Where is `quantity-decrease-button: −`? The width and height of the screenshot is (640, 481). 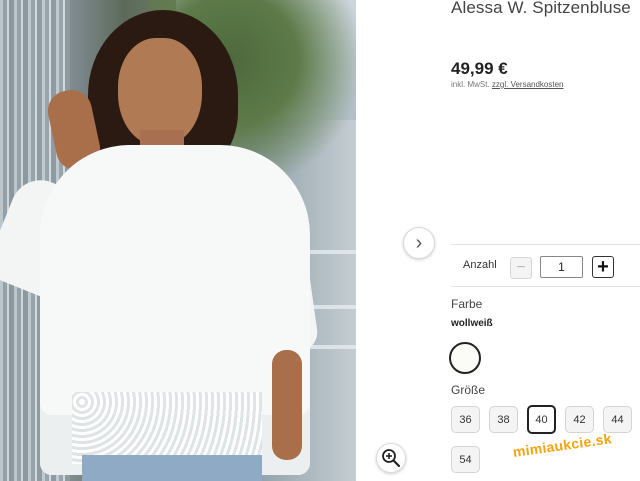 quantity-decrease-button: − is located at coordinates (521, 268).